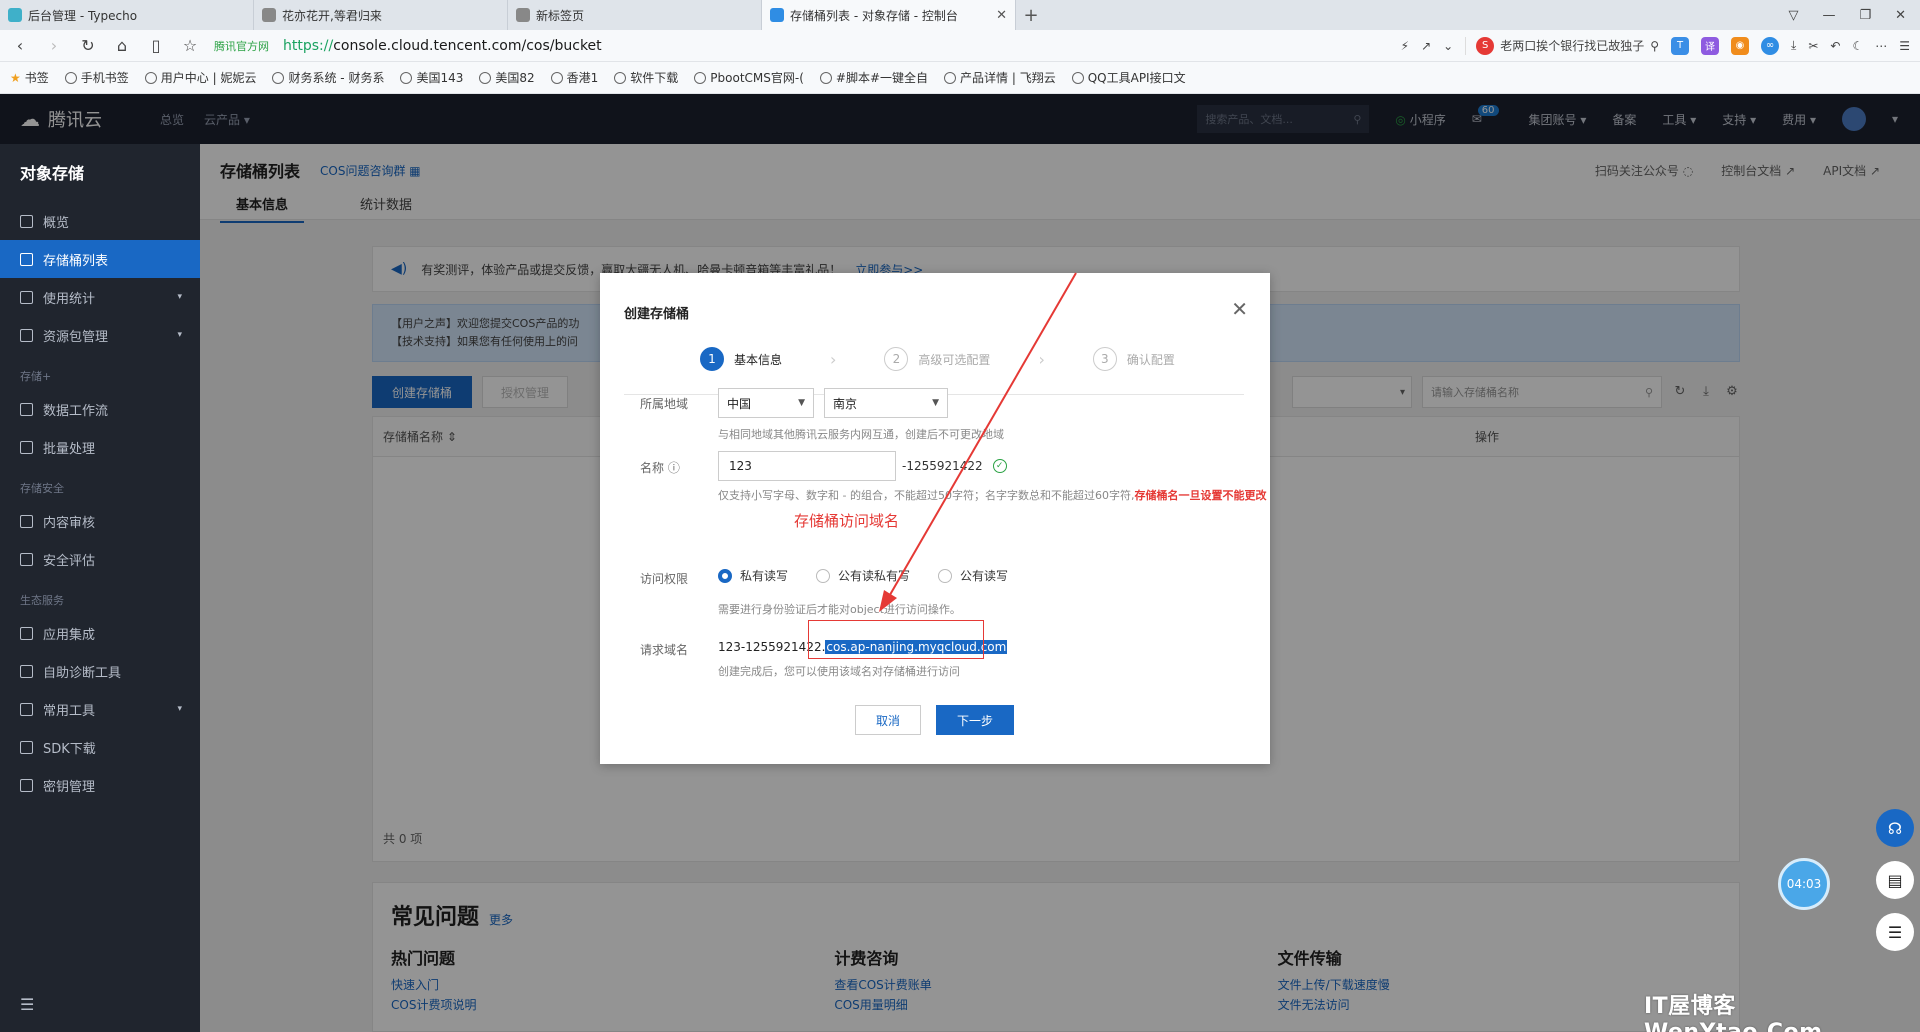  I want to click on annotation-arrow, so click(978, 442).